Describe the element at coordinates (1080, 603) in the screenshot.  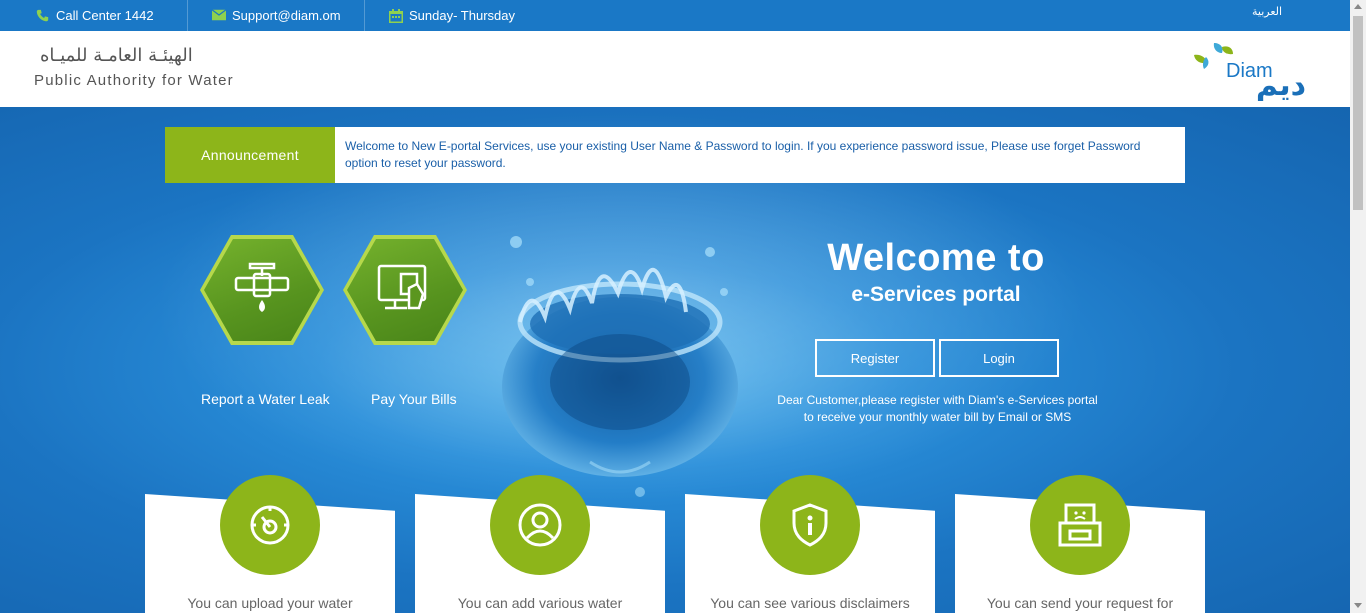
I see `feature-text-requests: You can send your request for` at that location.